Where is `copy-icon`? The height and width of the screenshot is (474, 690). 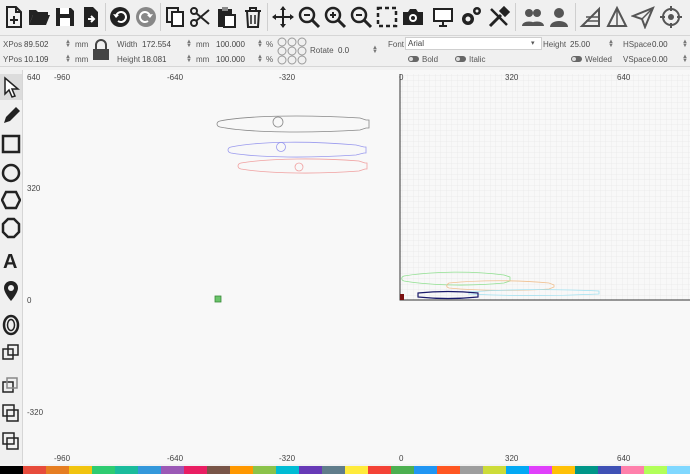 copy-icon is located at coordinates (175, 17).